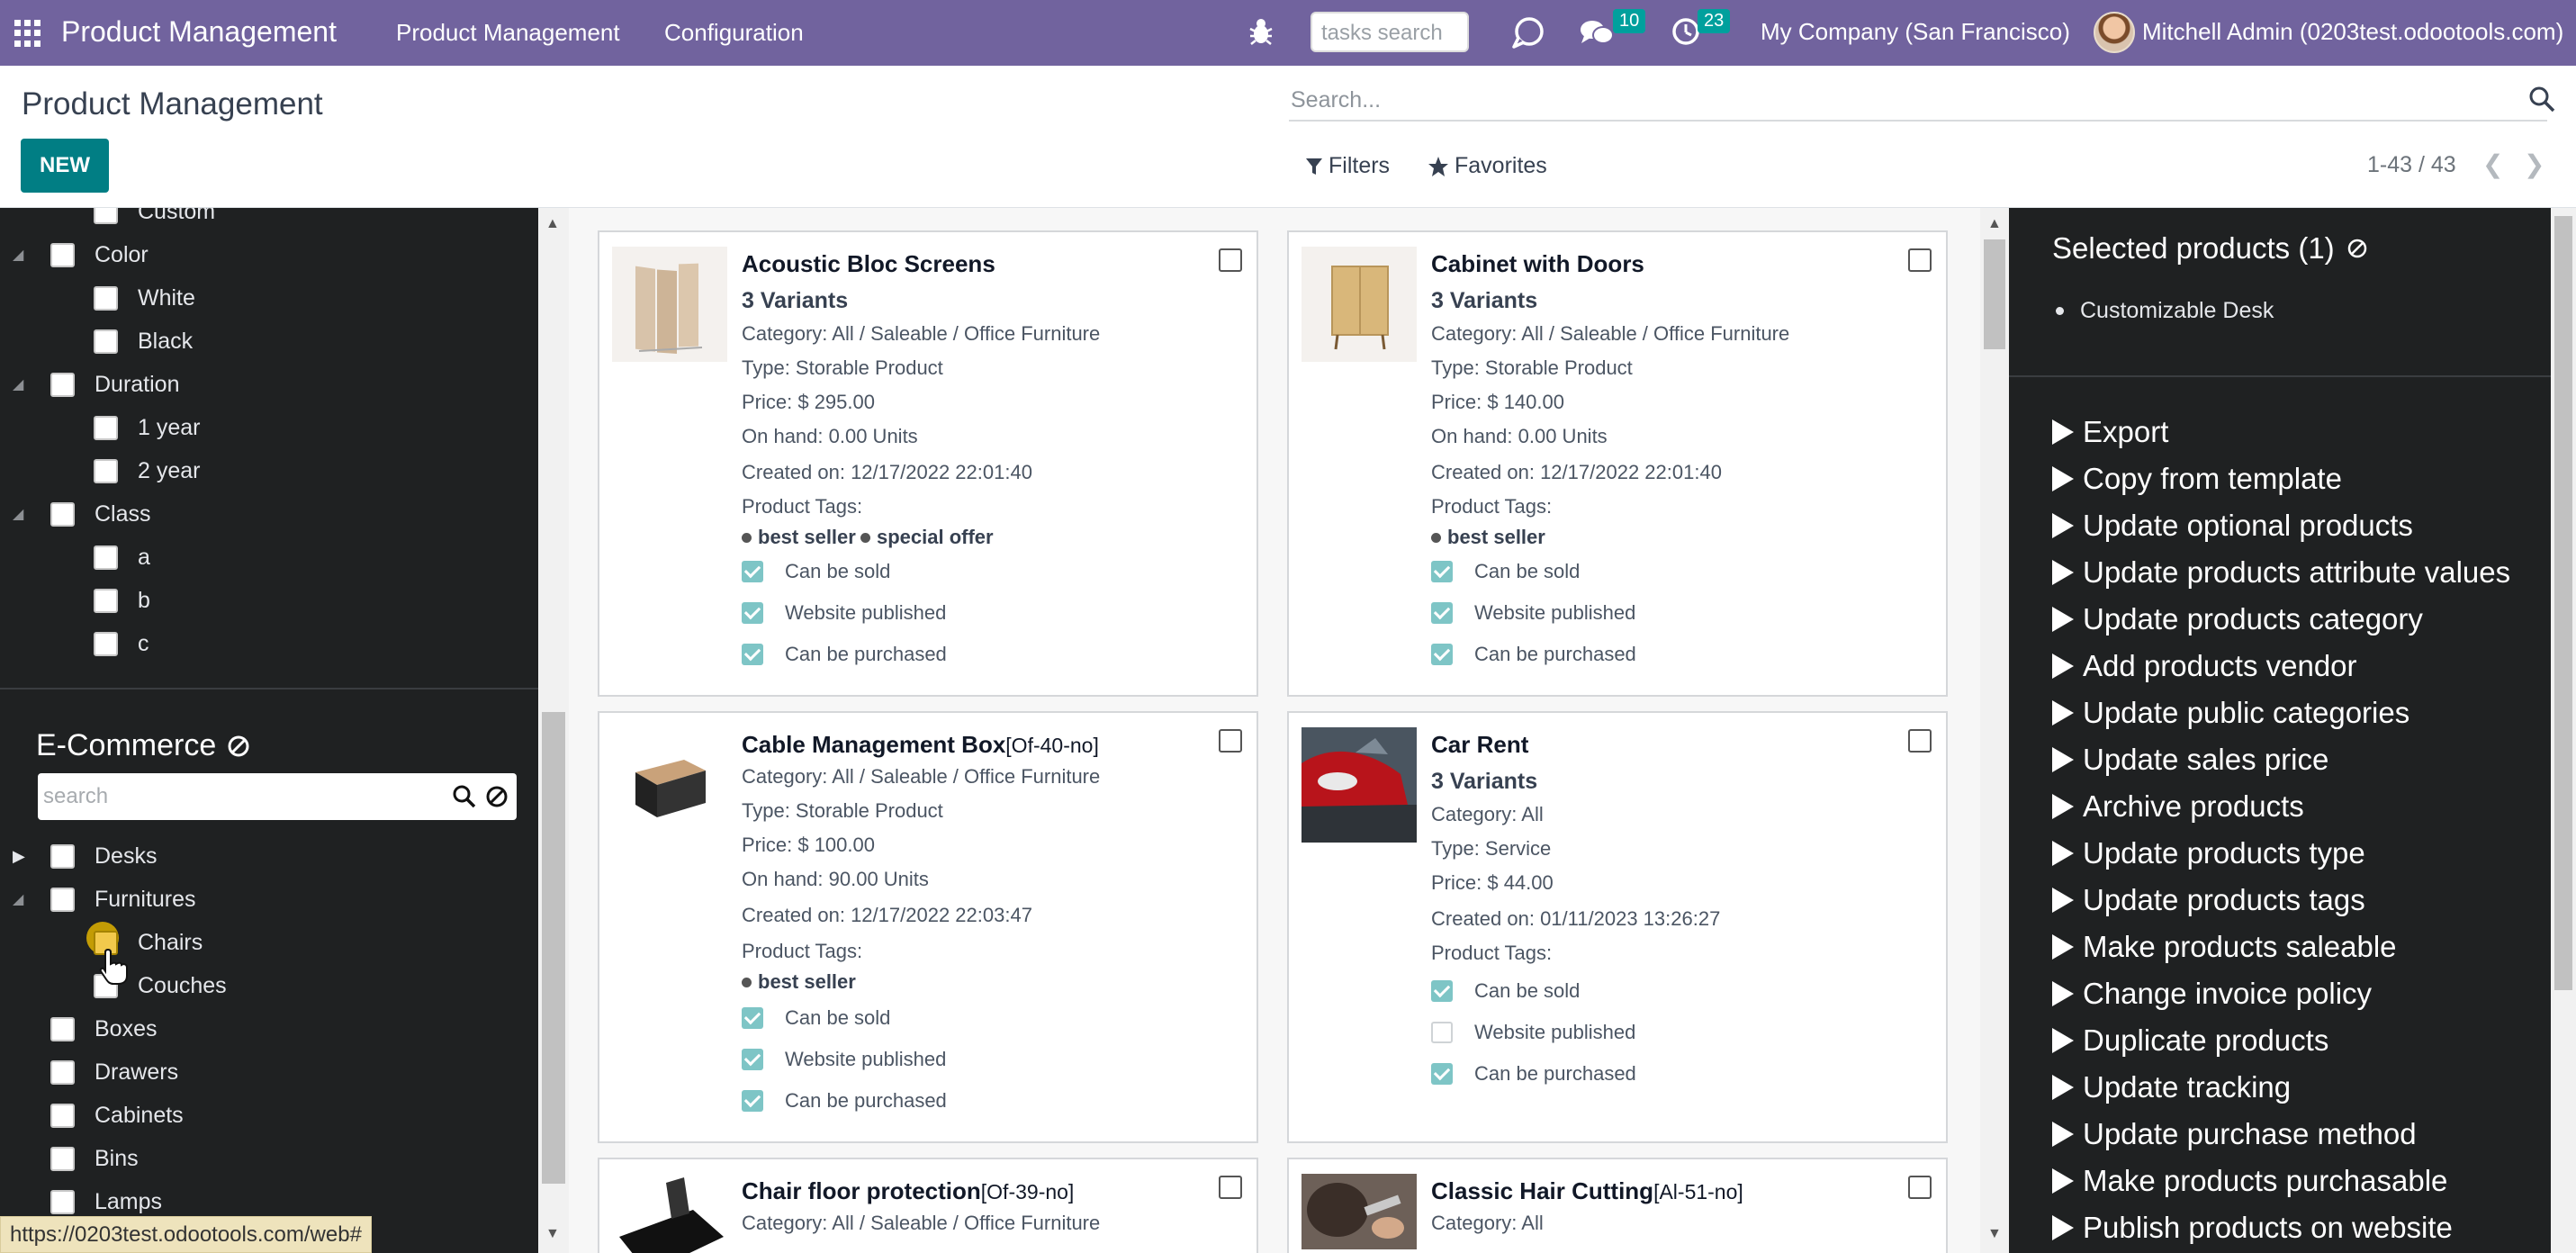 The image size is (2576, 1253). I want to click on kanban-scrollbar, so click(1994, 731).